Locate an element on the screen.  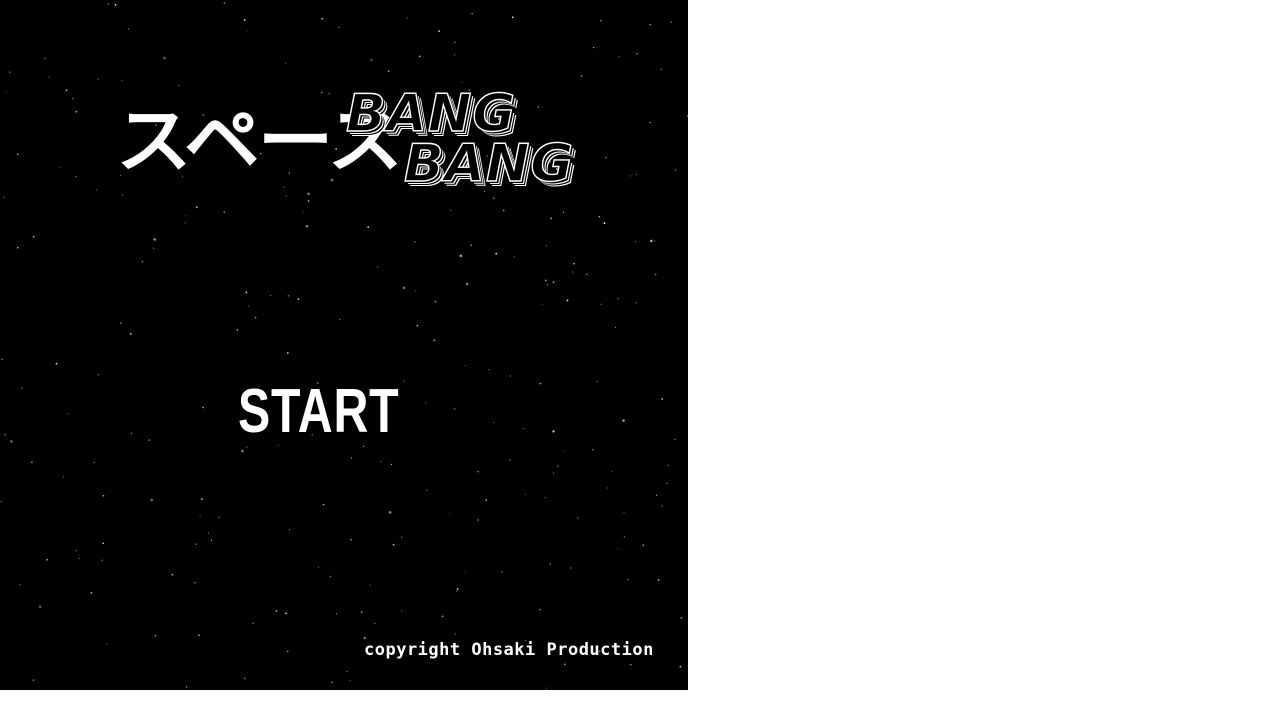
title-bang-line-2: BANG is located at coordinates (489, 164).